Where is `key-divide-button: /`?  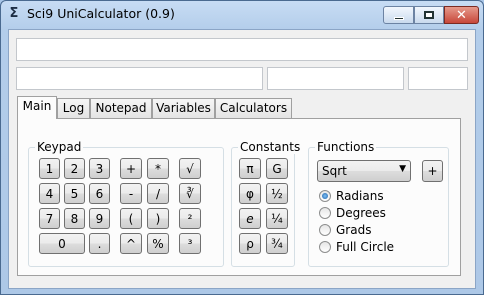
key-divide-button: / is located at coordinates (158, 193).